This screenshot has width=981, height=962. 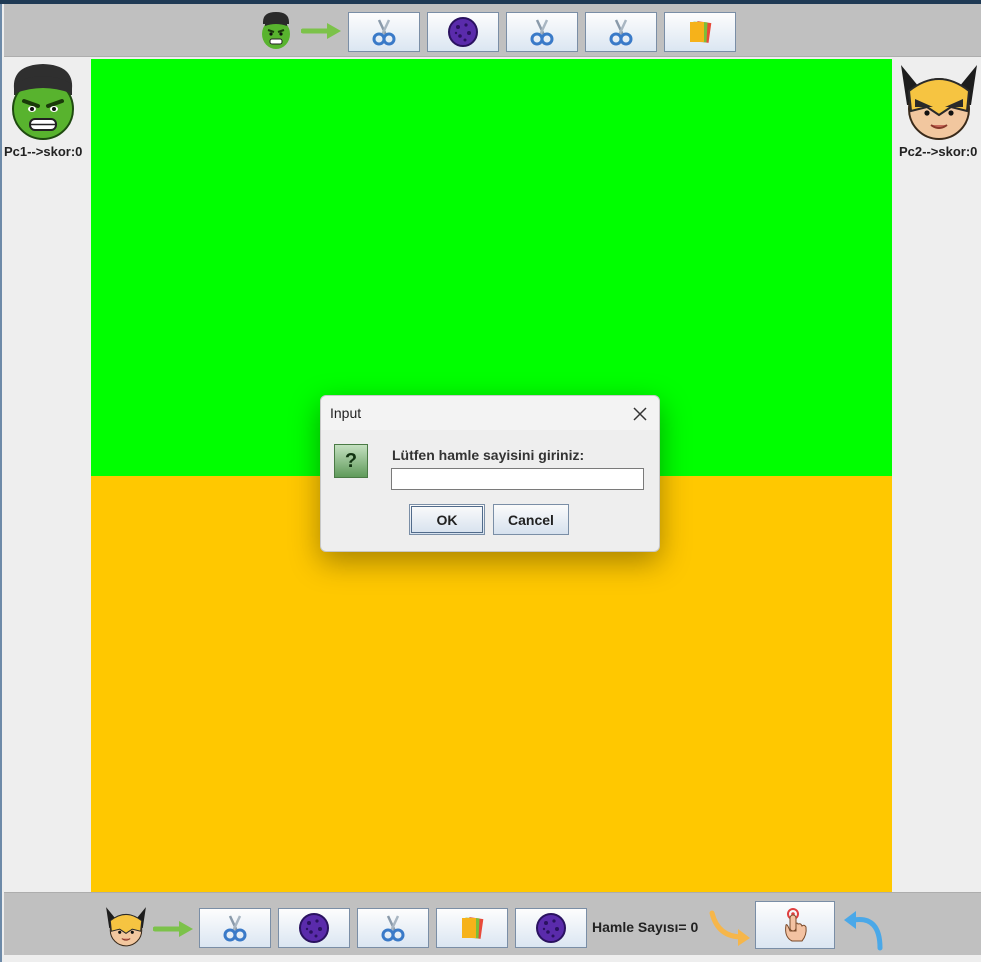 What do you see at coordinates (730, 929) in the screenshot?
I see `yellow-curved-arrow-icon` at bounding box center [730, 929].